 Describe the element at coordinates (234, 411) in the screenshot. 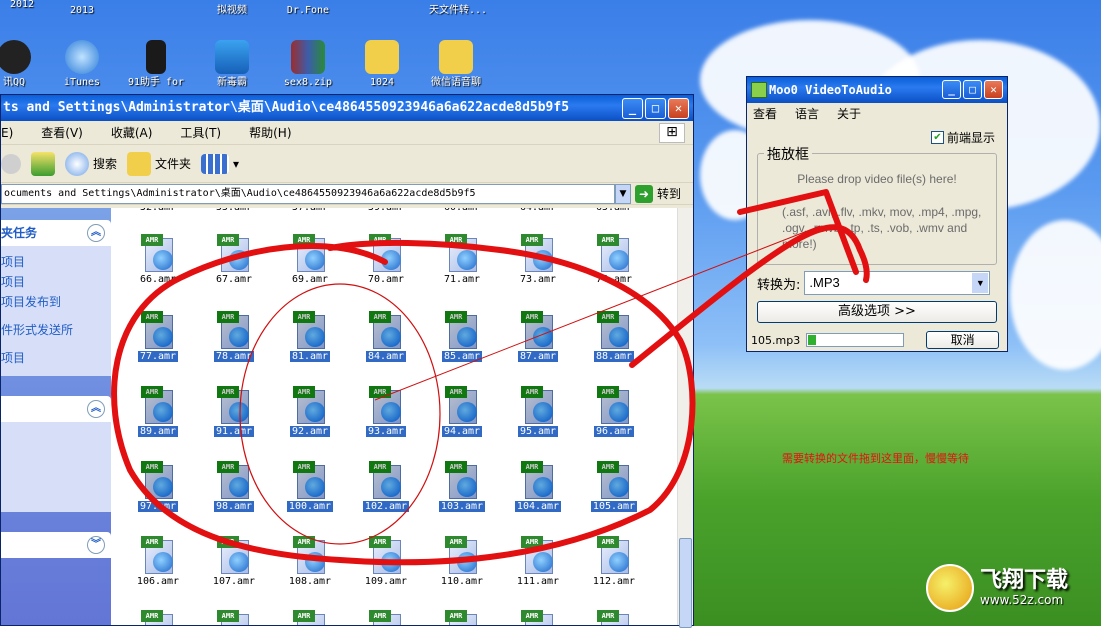

I see `file-item: AMR 91.amr` at that location.